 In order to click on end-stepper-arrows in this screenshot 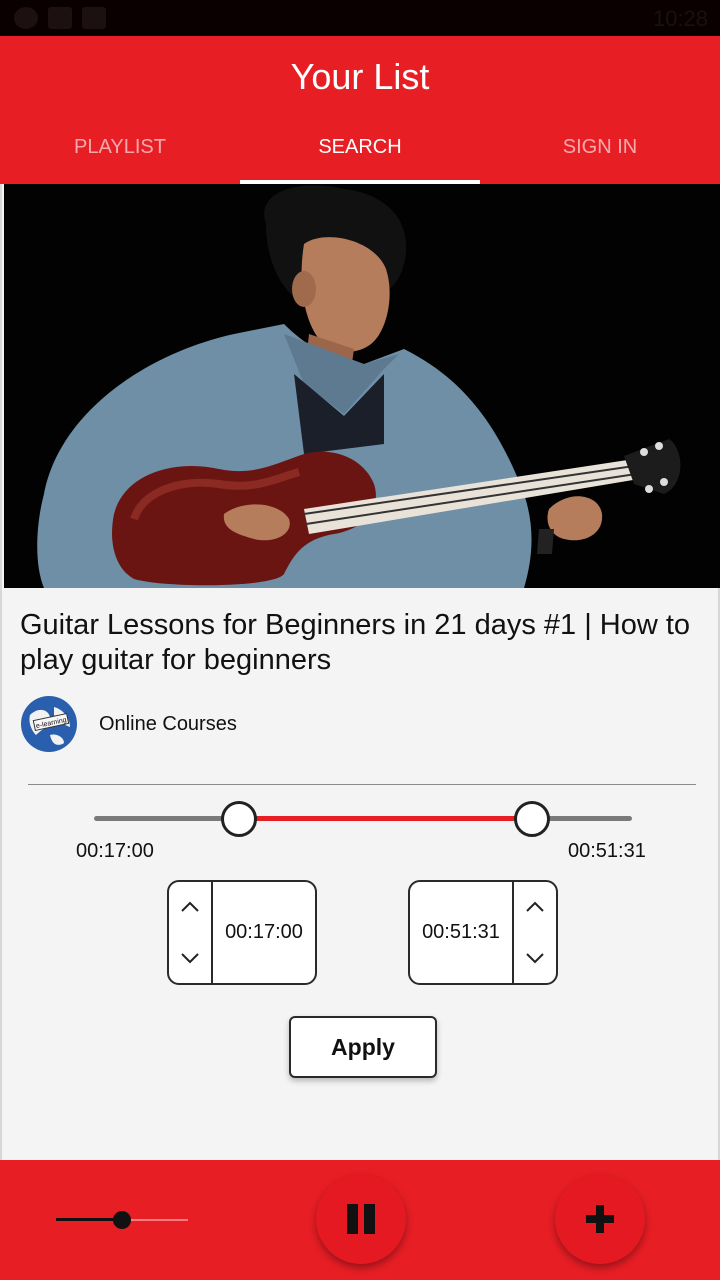, I will do `click(534, 932)`.